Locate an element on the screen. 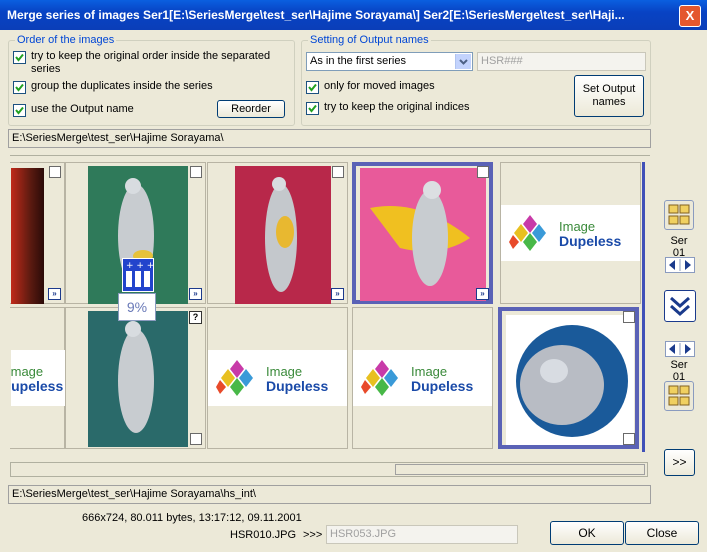 This screenshot has width=707, height=552. ok-button: OK is located at coordinates (587, 533).